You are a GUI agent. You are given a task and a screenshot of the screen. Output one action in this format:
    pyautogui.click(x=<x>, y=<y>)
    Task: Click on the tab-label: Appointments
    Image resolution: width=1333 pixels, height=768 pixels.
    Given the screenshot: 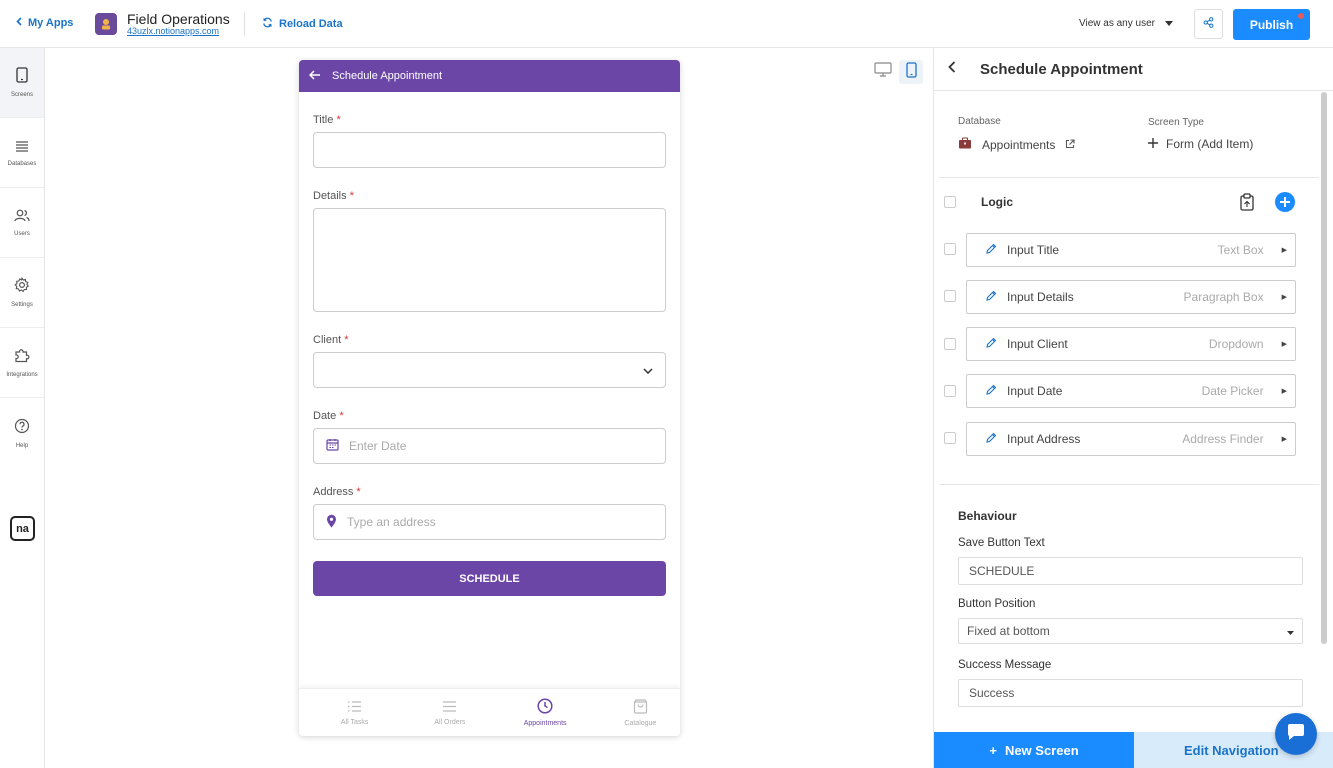 What is the action you would take?
    pyautogui.click(x=545, y=723)
    